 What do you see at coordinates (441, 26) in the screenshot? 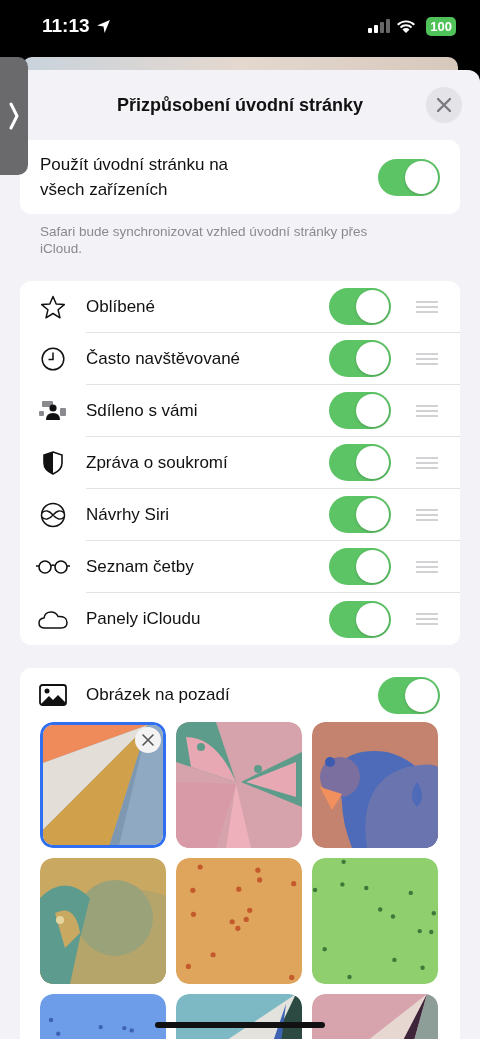
I see `battery-level: 100` at bounding box center [441, 26].